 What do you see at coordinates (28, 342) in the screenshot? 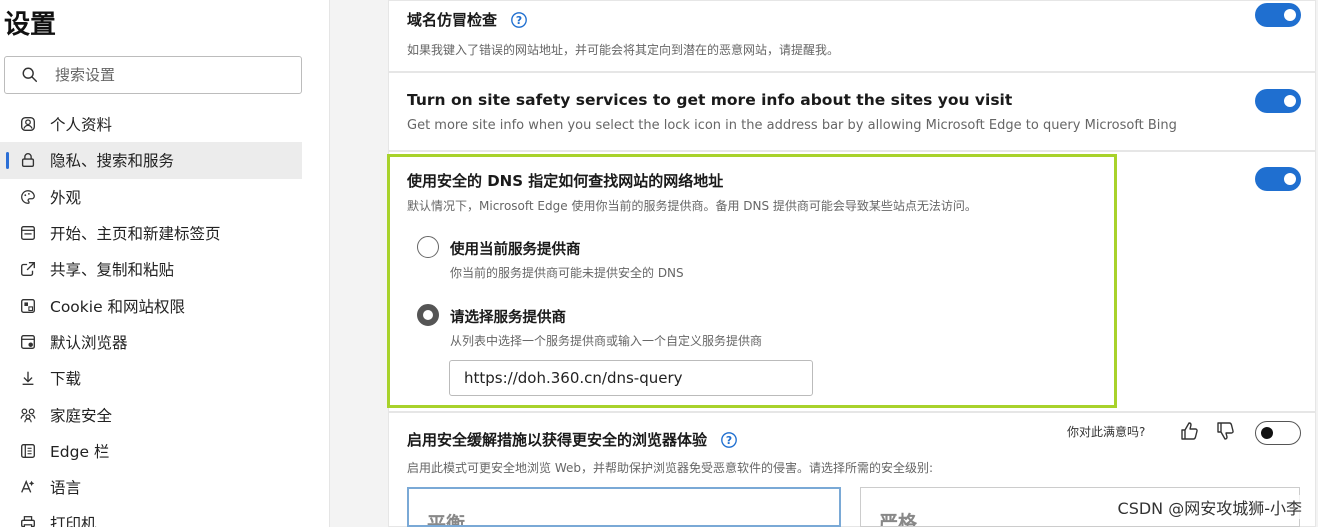
I see `default-browser-icon` at bounding box center [28, 342].